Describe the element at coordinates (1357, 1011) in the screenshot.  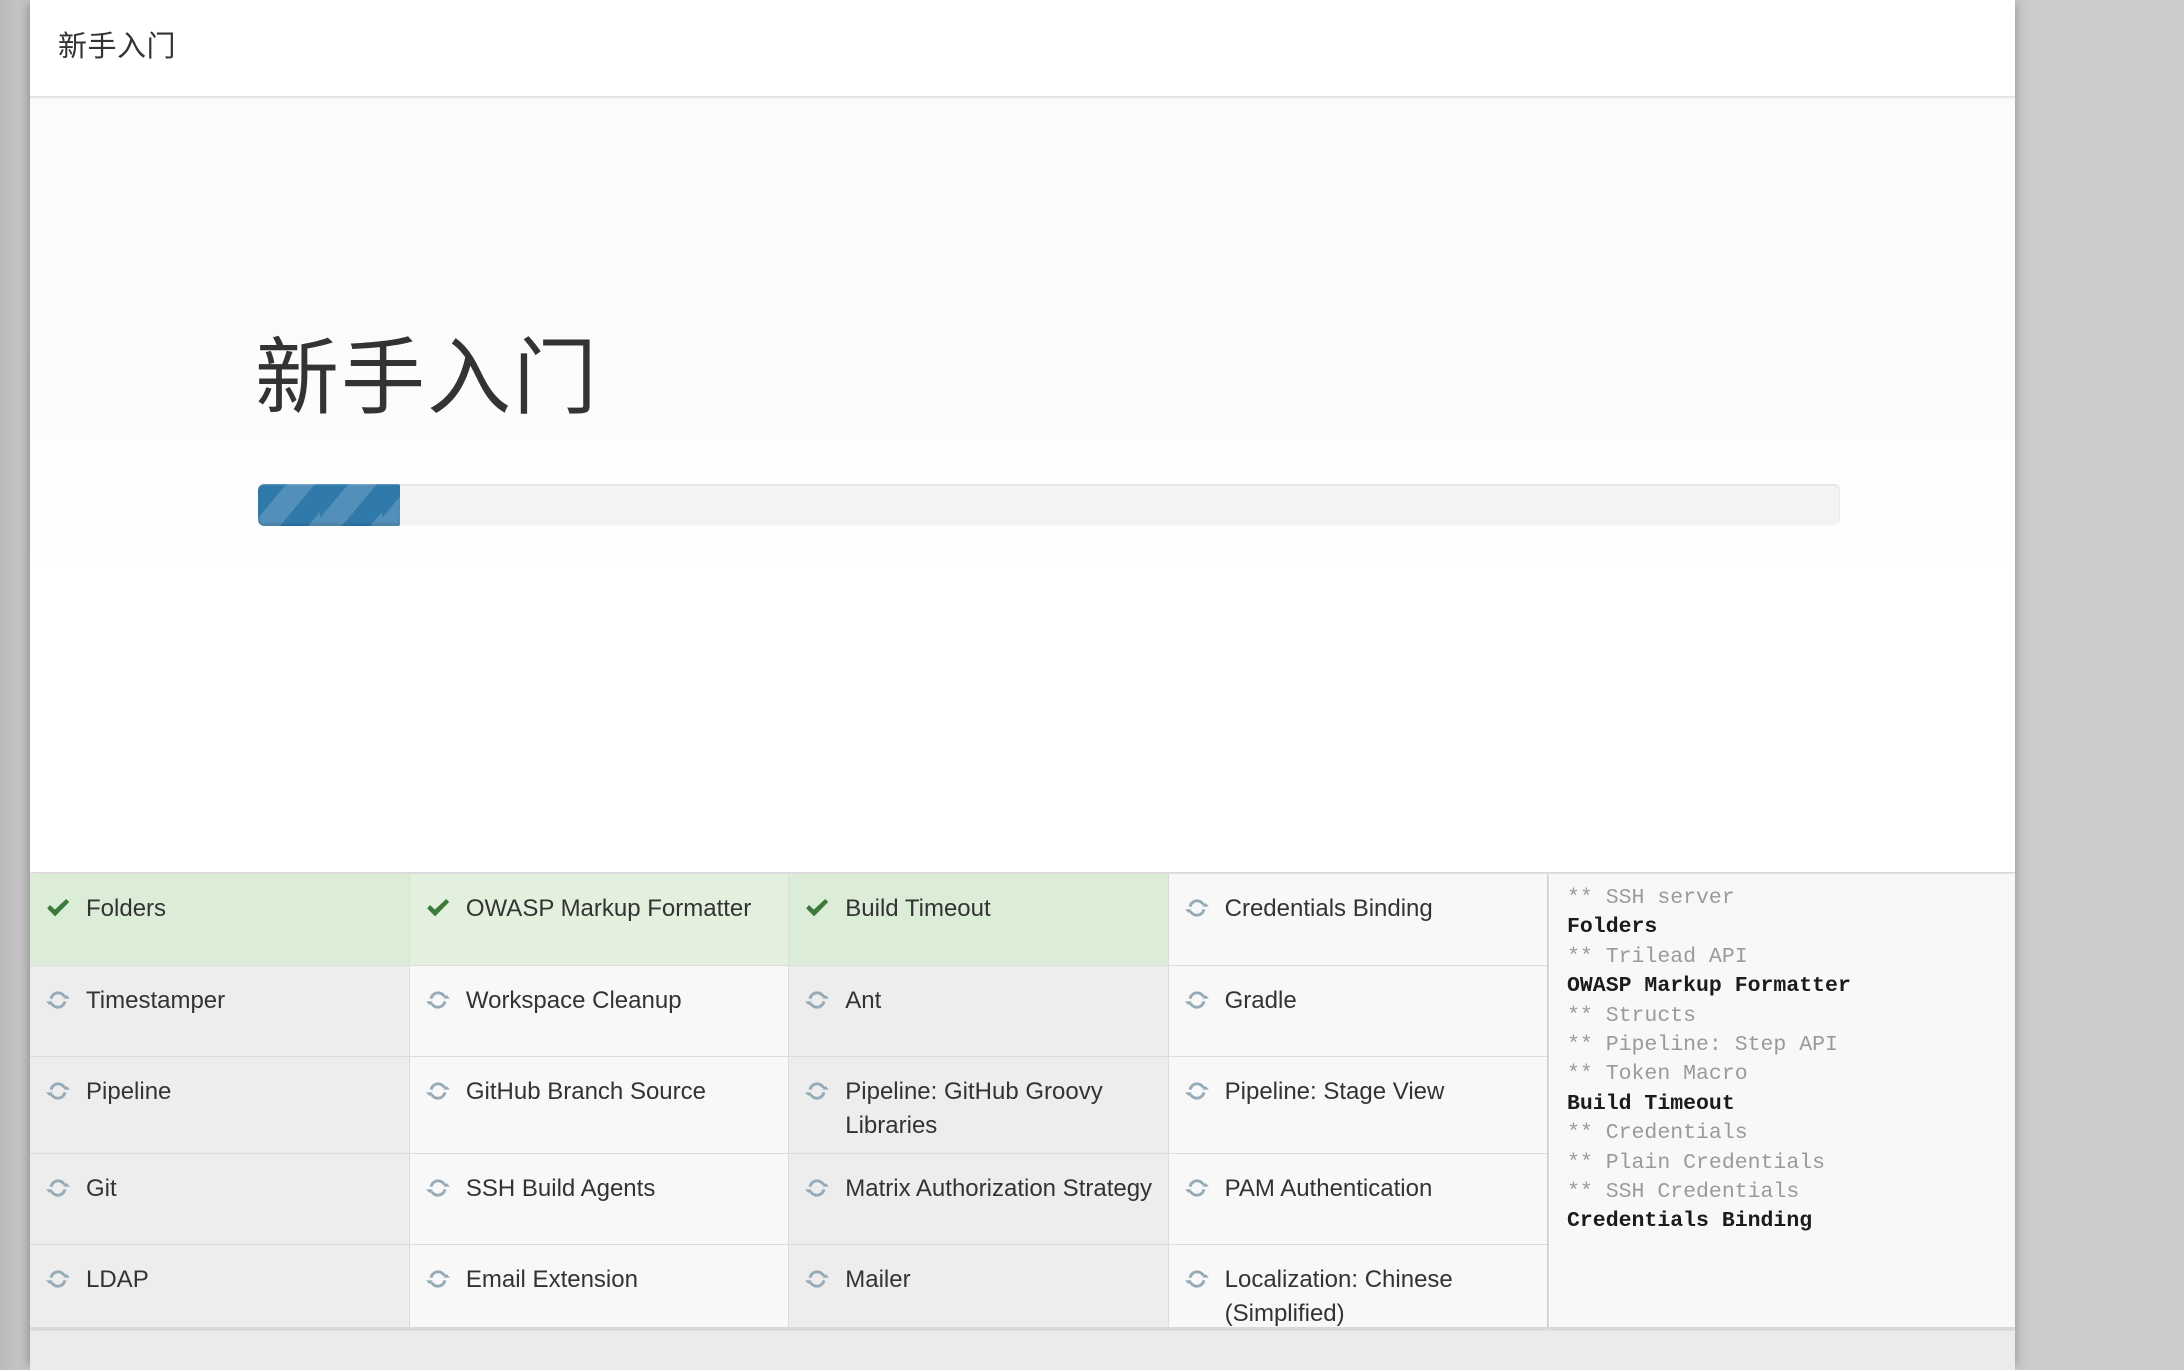
I see `plugin-status-cell: Gradle` at that location.